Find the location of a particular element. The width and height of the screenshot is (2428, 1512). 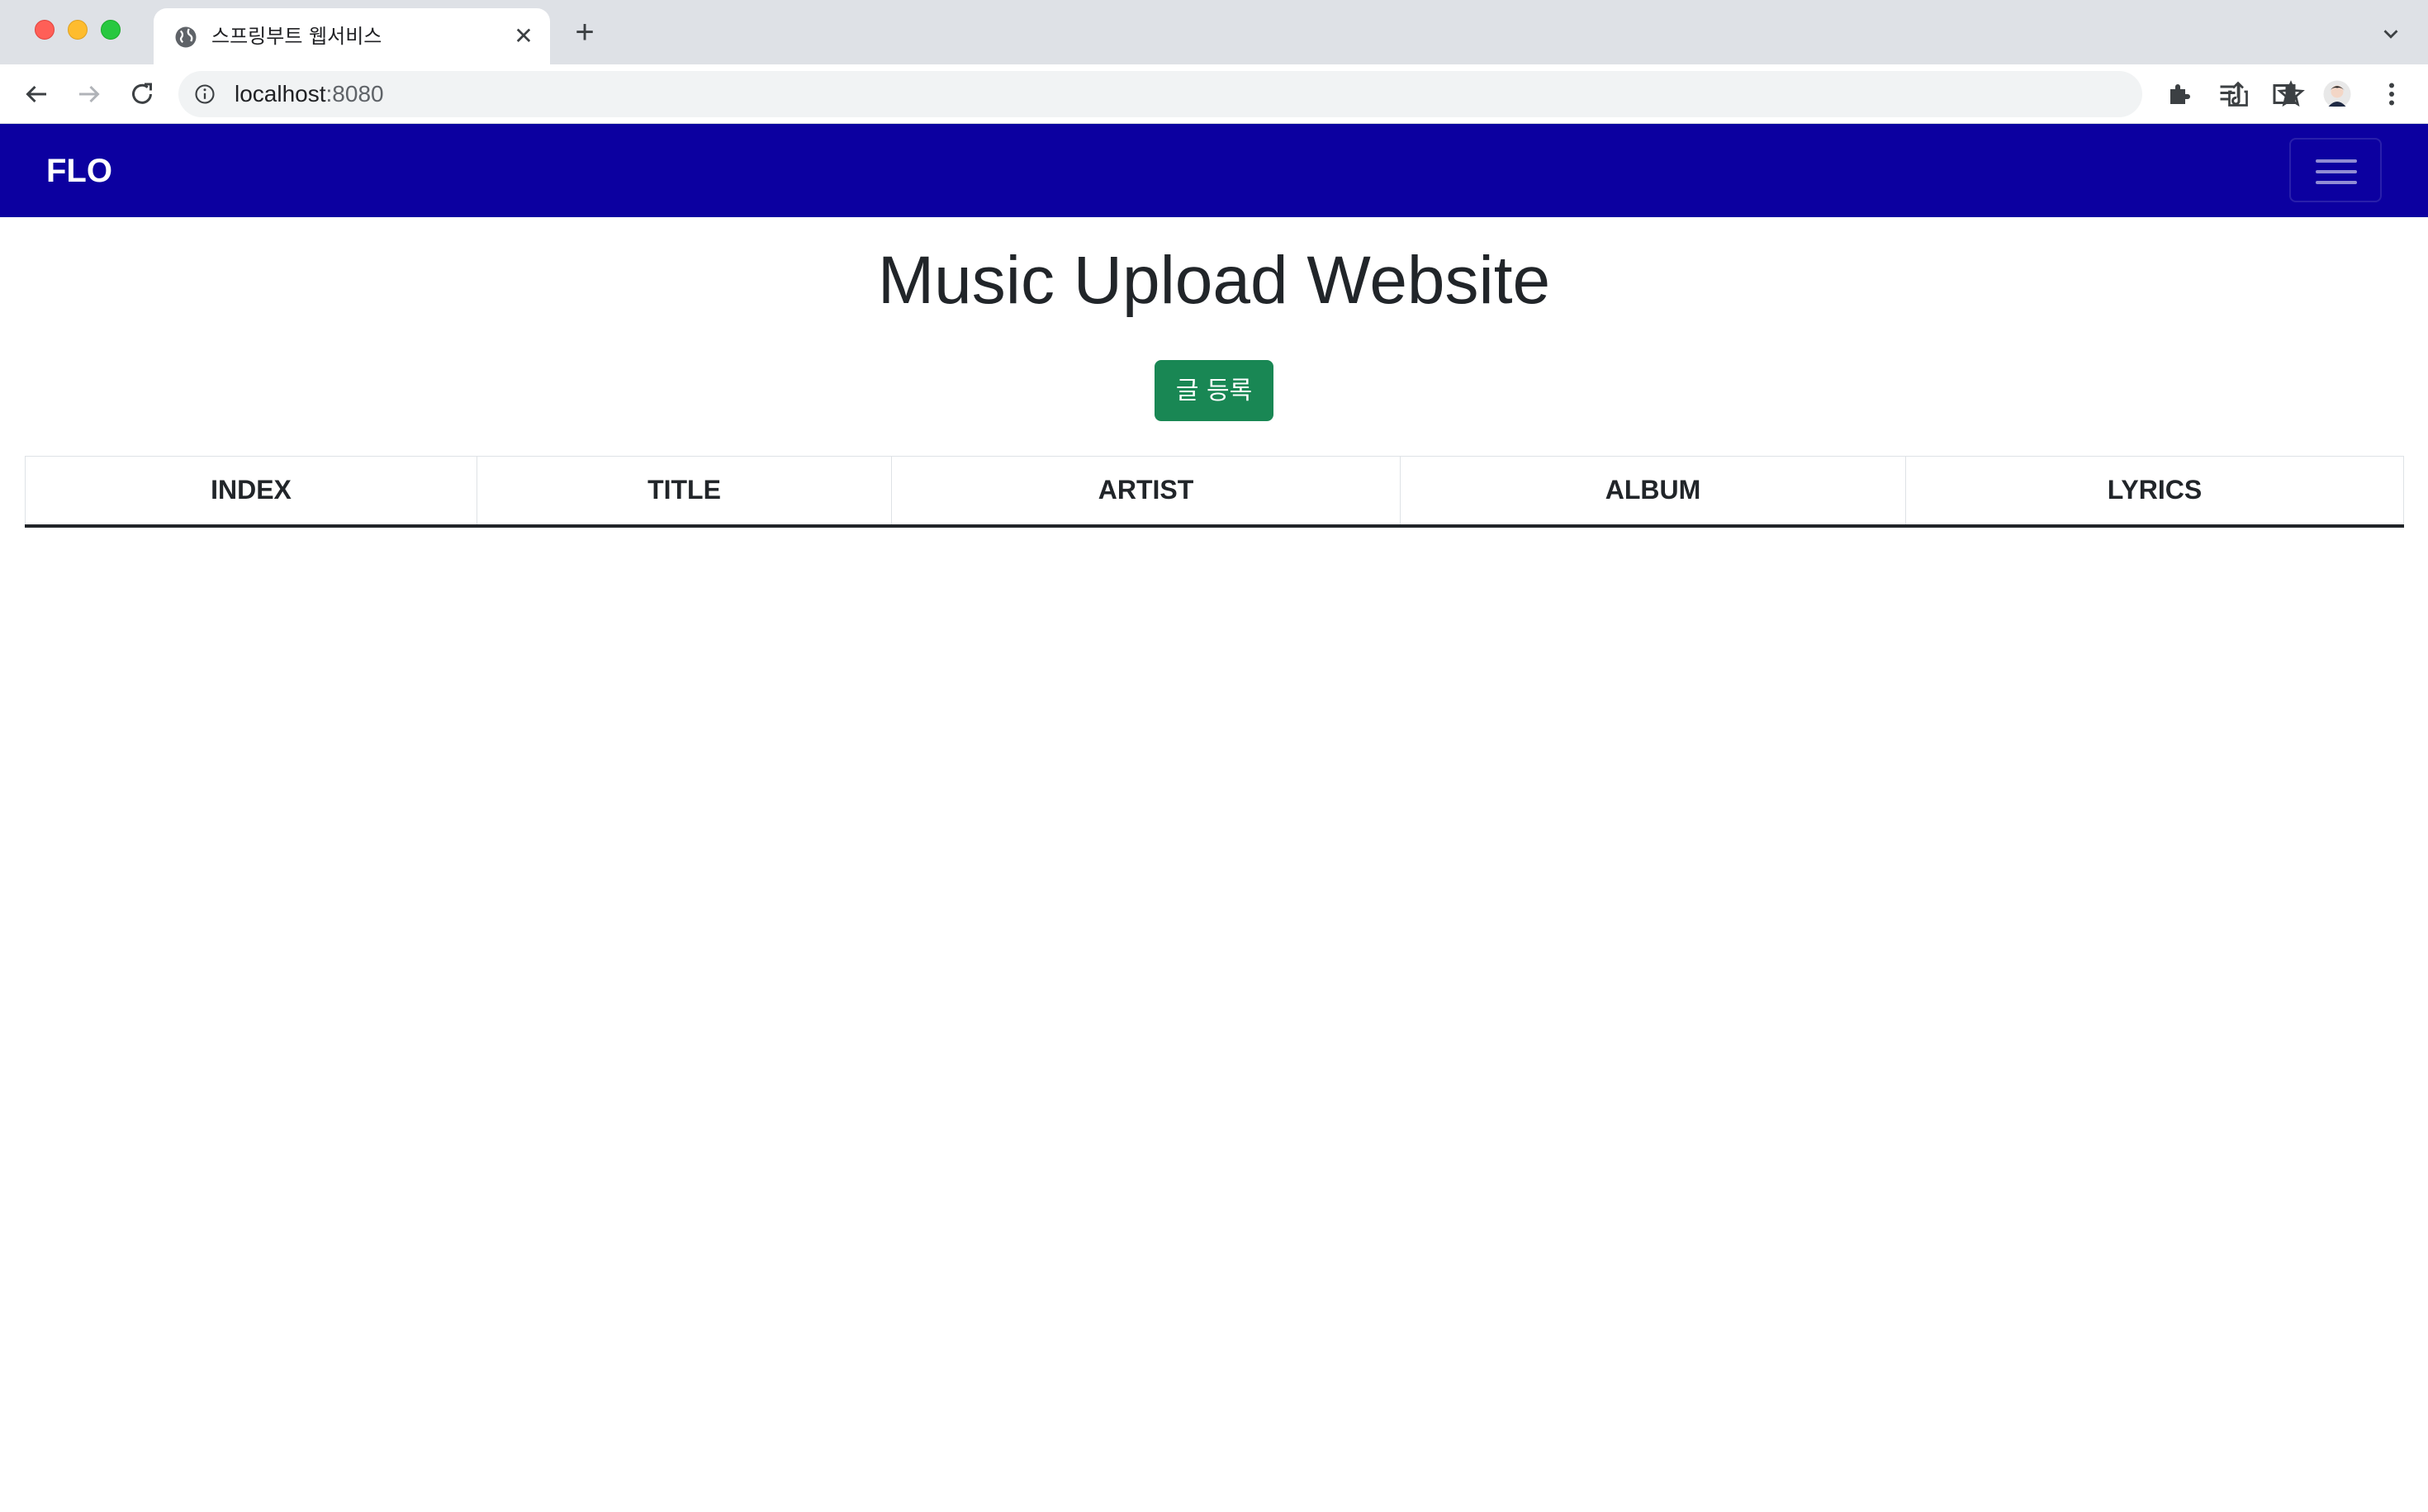

music-table: INDEX TITLE ARTIST ALBUM LYRICS is located at coordinates (1214, 492).